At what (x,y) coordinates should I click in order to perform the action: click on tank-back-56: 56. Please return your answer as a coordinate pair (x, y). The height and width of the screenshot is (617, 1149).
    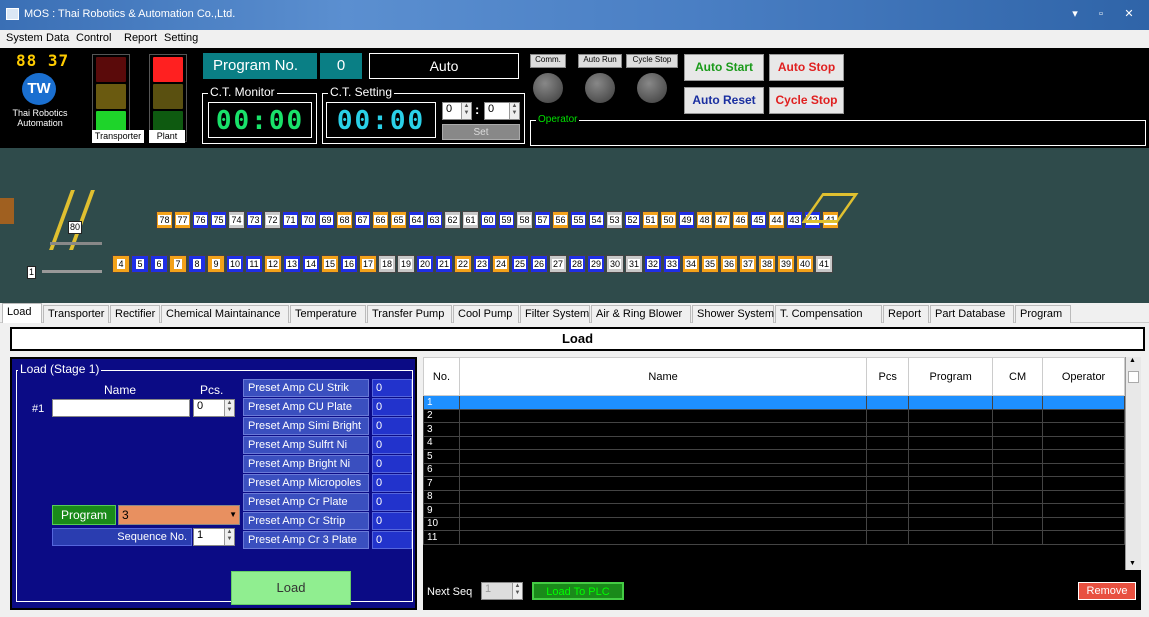
    Looking at the image, I should click on (560, 220).